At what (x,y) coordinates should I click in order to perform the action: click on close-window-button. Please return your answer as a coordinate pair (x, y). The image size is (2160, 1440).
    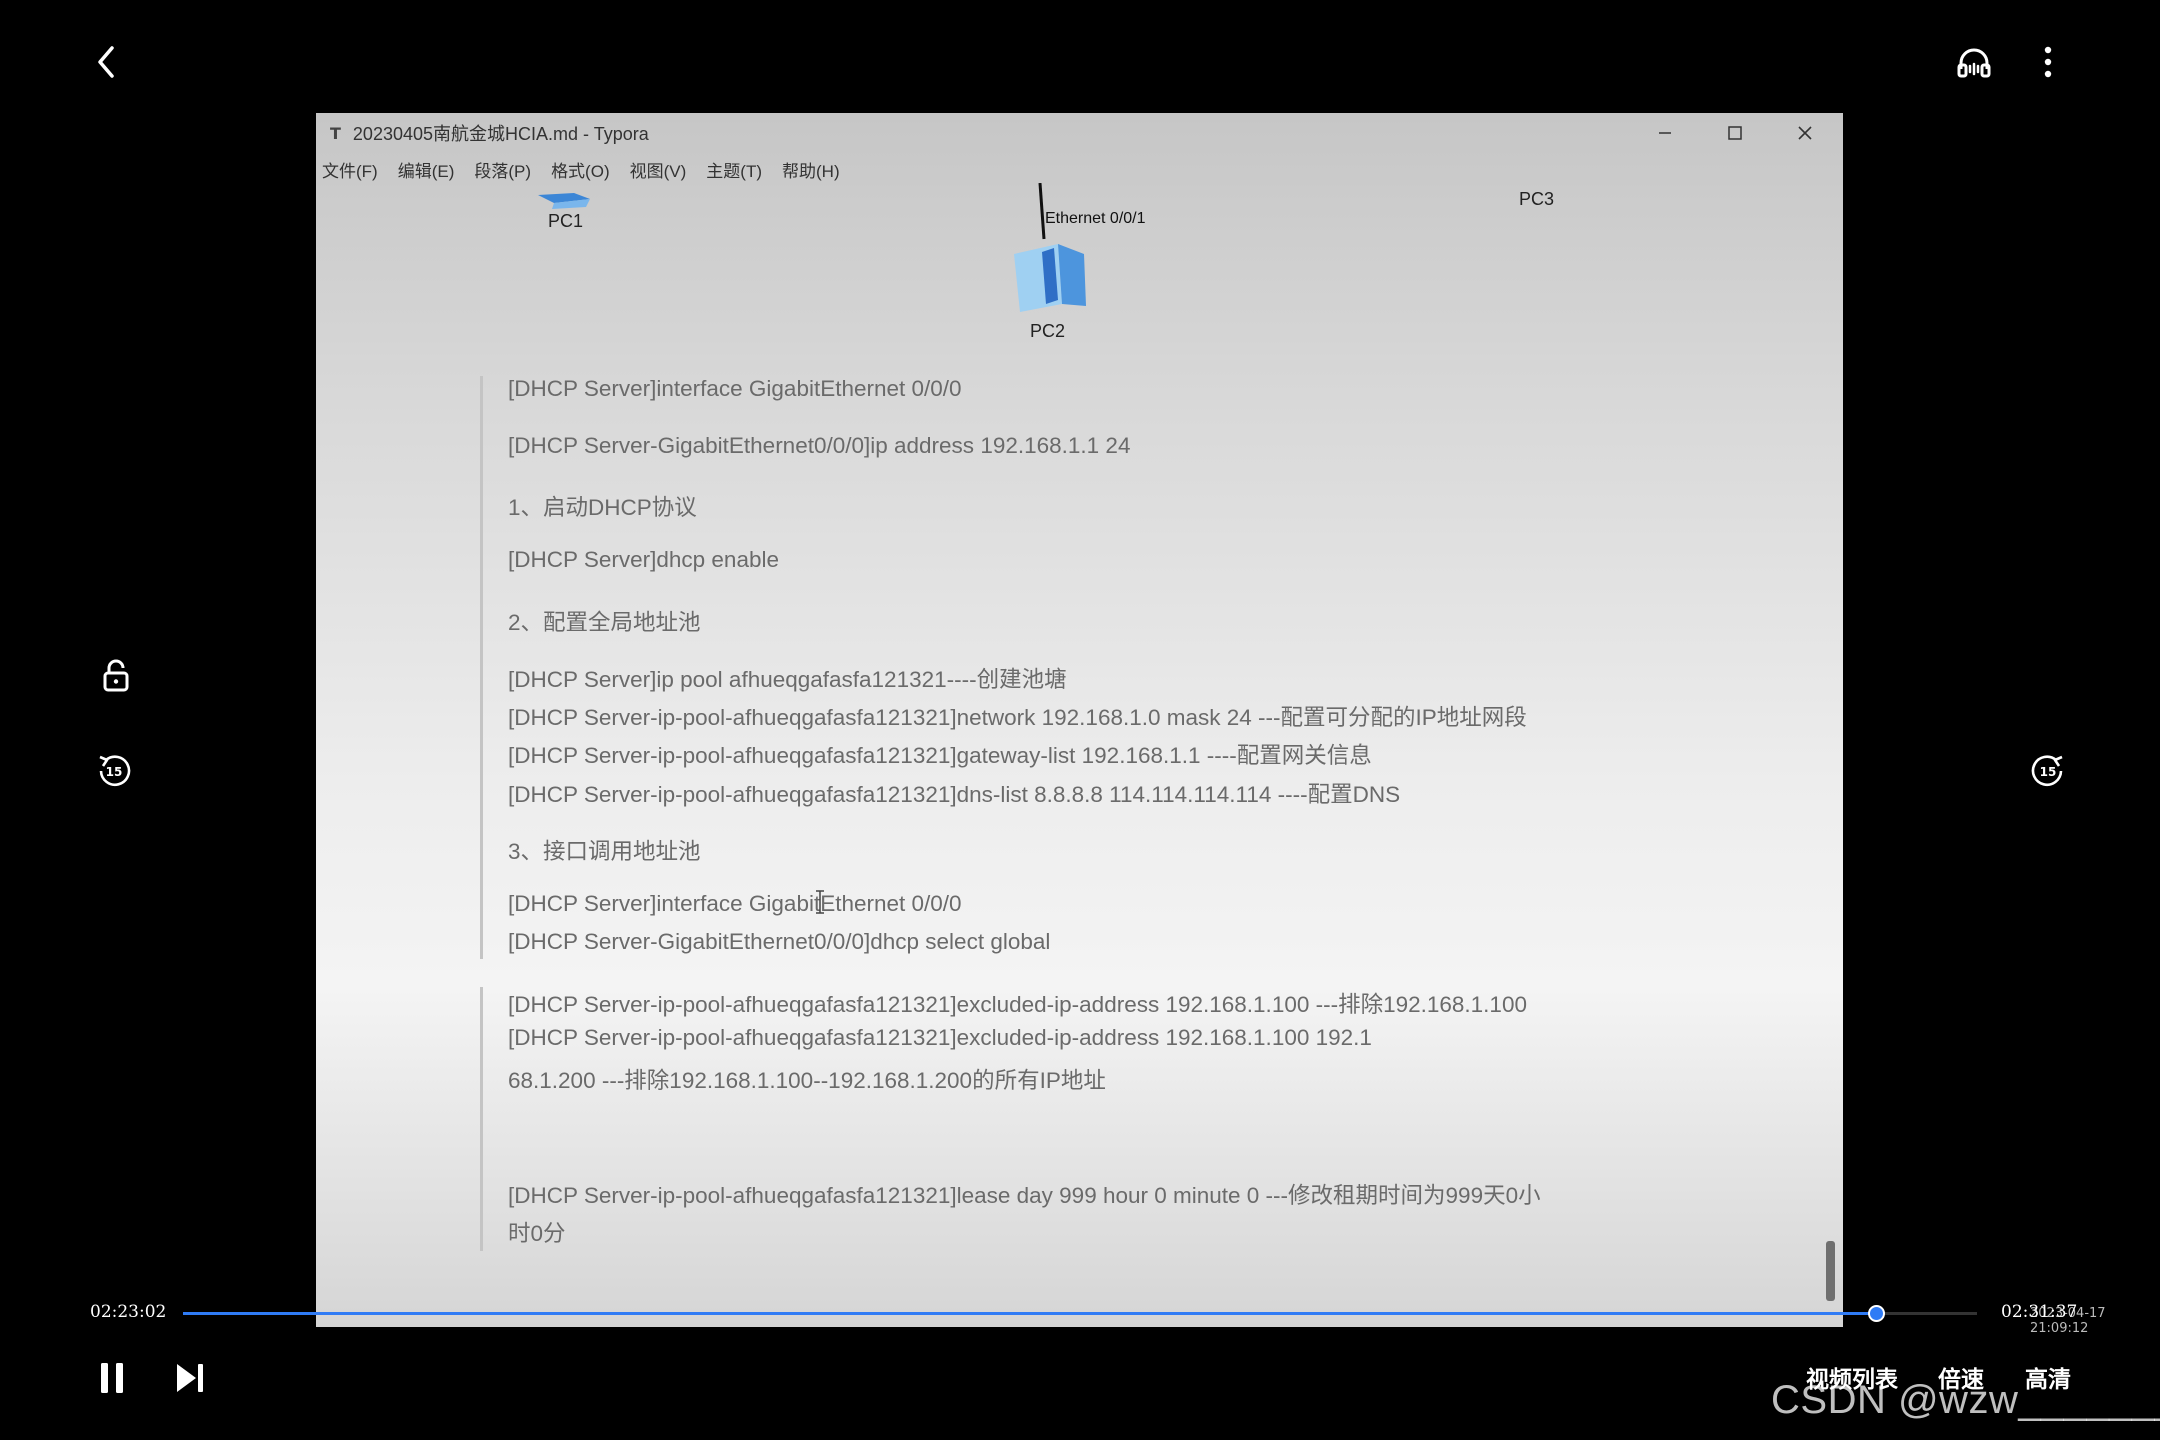
    Looking at the image, I should click on (1805, 133).